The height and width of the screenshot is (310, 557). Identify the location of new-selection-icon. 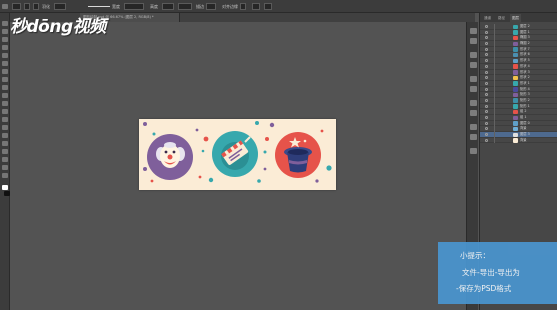
(27, 6).